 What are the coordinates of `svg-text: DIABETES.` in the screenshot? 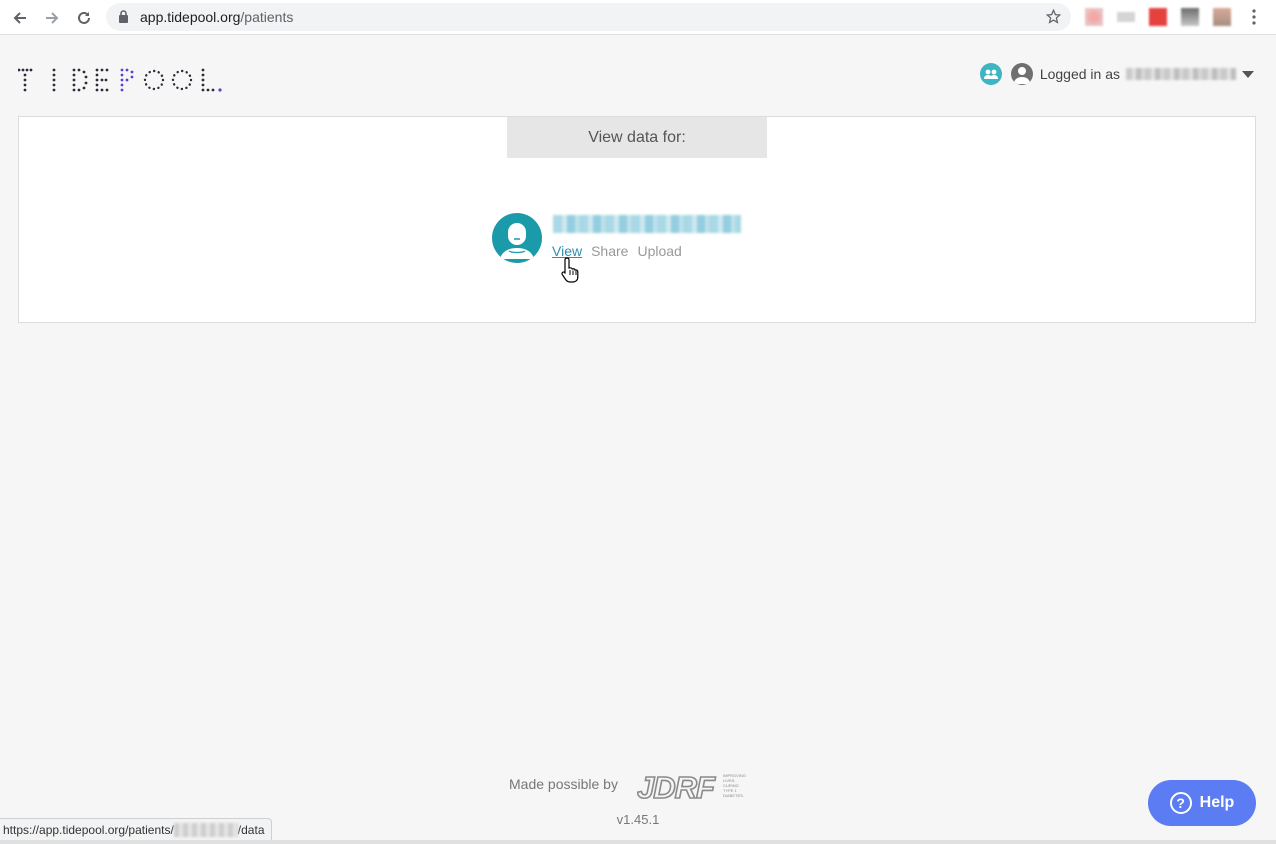 It's located at (733, 795).